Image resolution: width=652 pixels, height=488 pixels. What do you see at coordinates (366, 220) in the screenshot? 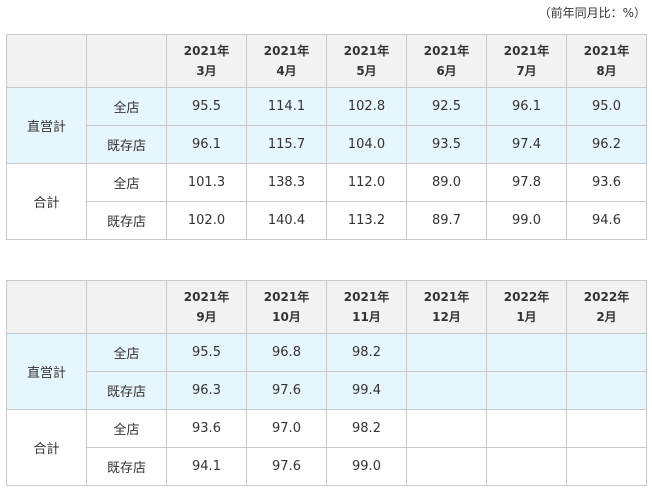
I see `value-cell: 113.2` at bounding box center [366, 220].